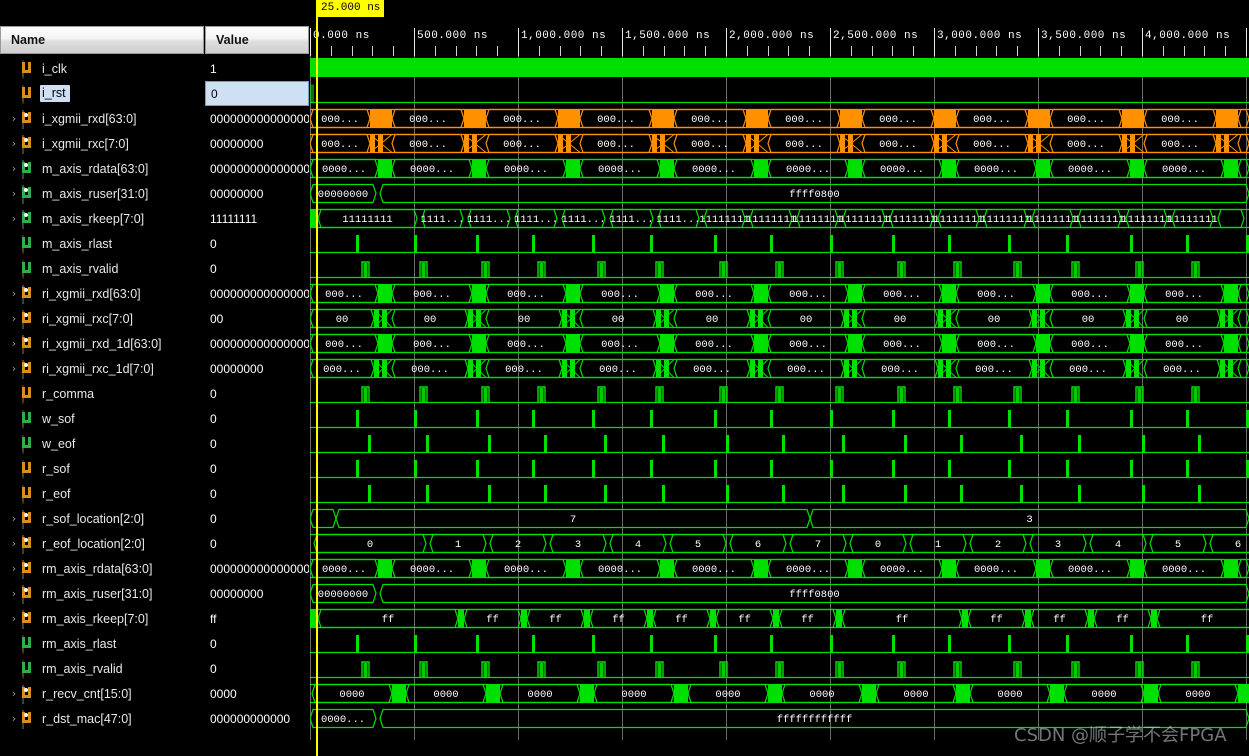 This screenshot has height=756, width=1249. I want to click on signal-row: w_eof 0, so click(154, 443).